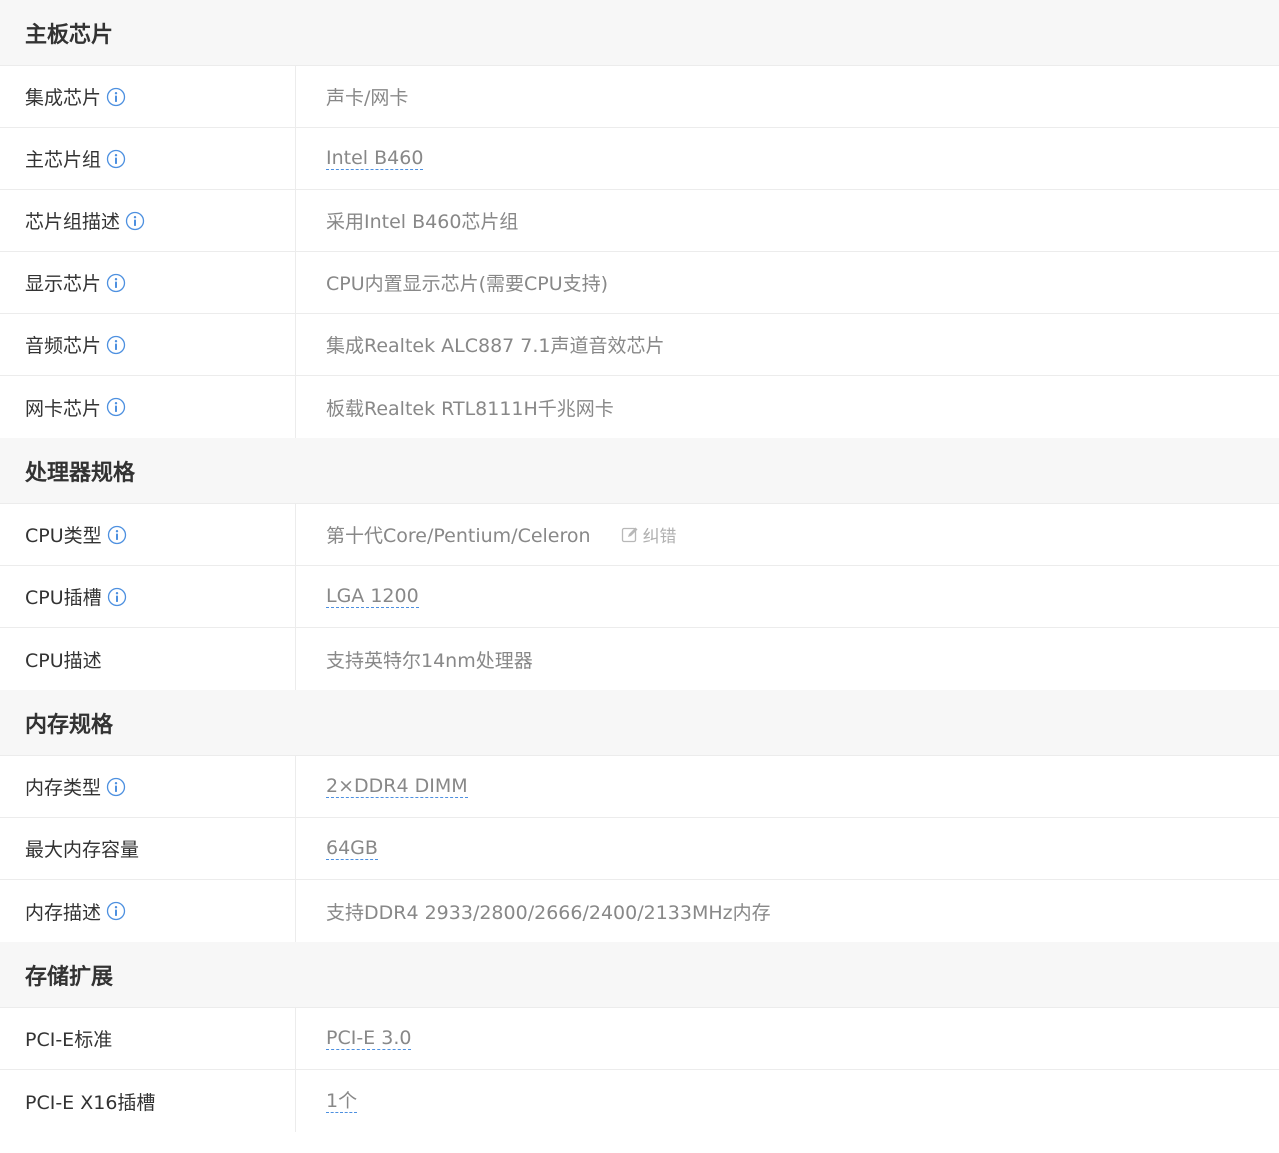 Image resolution: width=1279 pixels, height=1153 pixels. I want to click on spec-label: 内存类型, so click(63, 788).